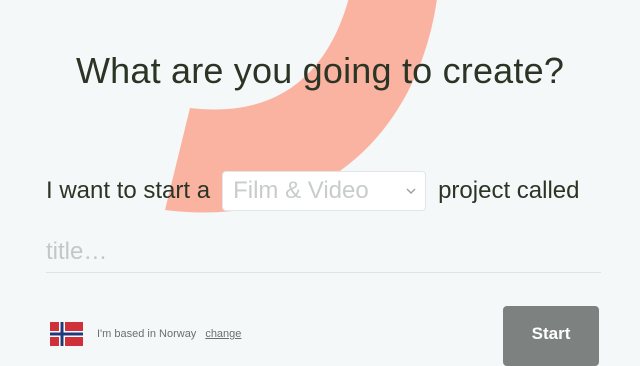 The image size is (640, 366). I want to click on location-text: I'm based in Norway, so click(147, 334).